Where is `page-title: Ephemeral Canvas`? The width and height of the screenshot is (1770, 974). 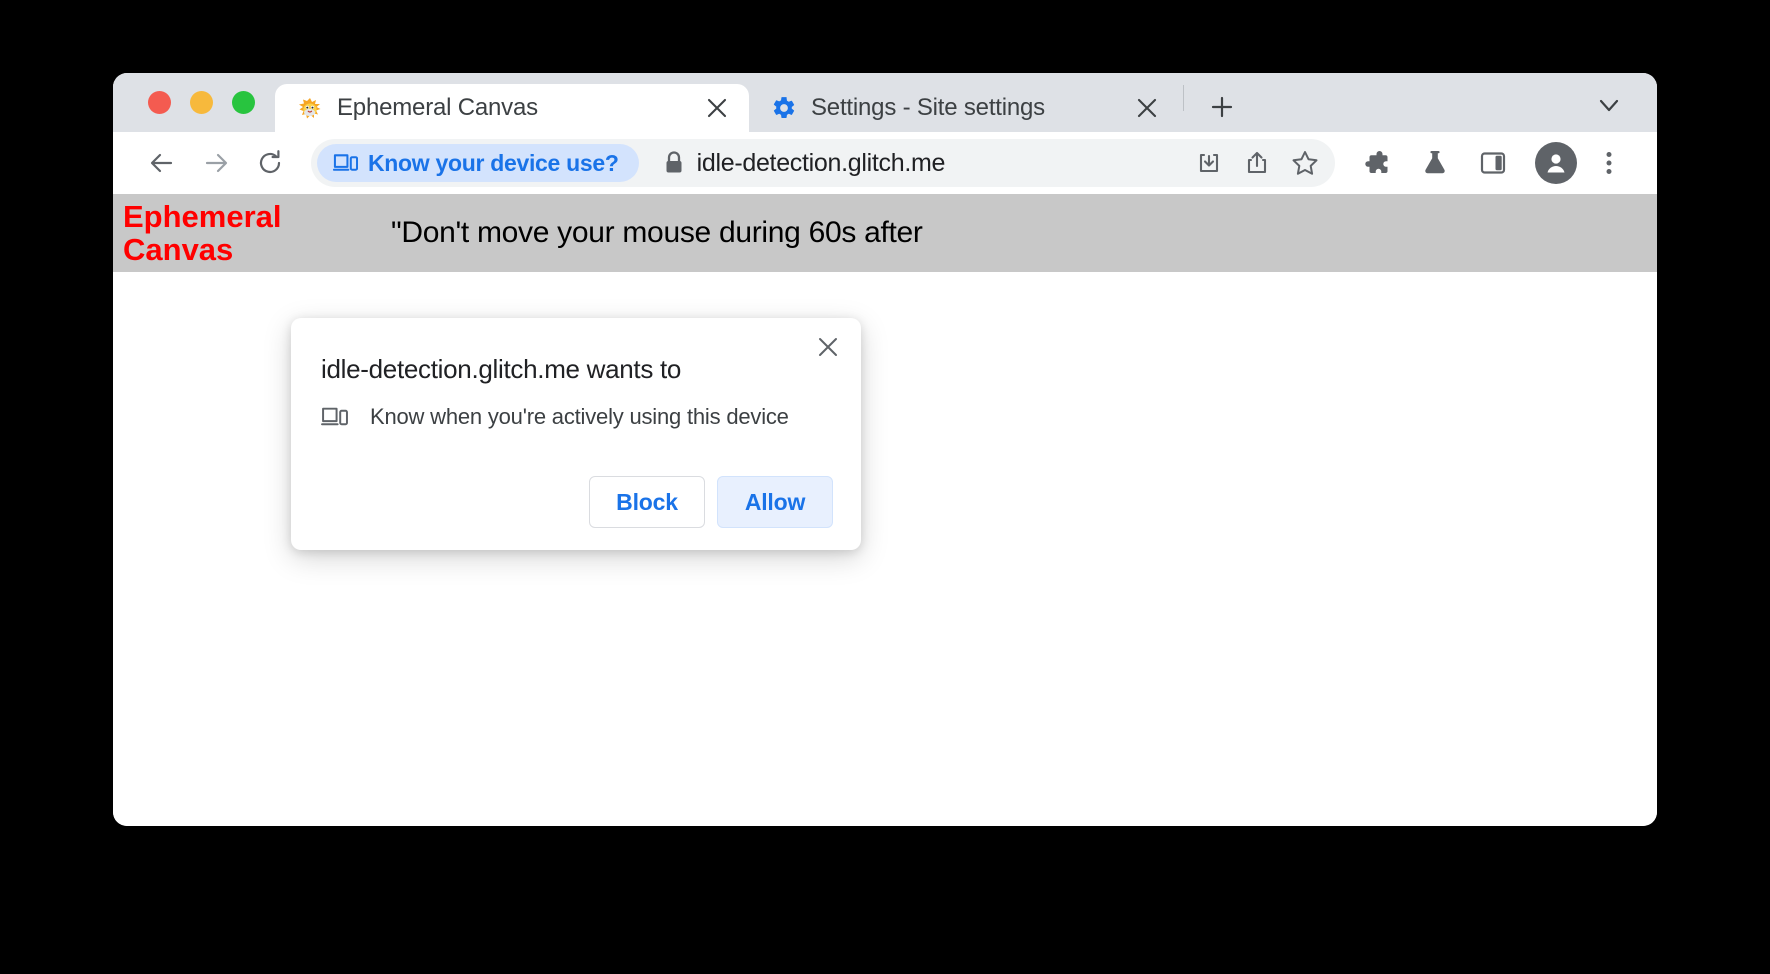
page-title: Ephemeral Canvas is located at coordinates (202, 232).